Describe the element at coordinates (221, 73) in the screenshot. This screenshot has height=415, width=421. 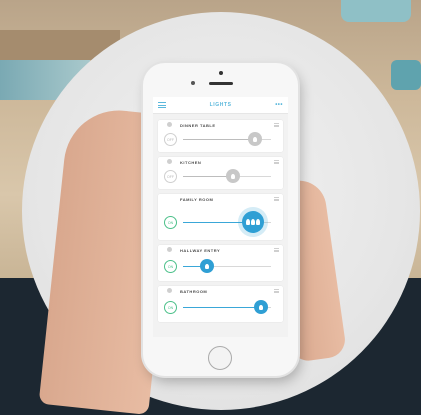
I see `front-camera` at that location.